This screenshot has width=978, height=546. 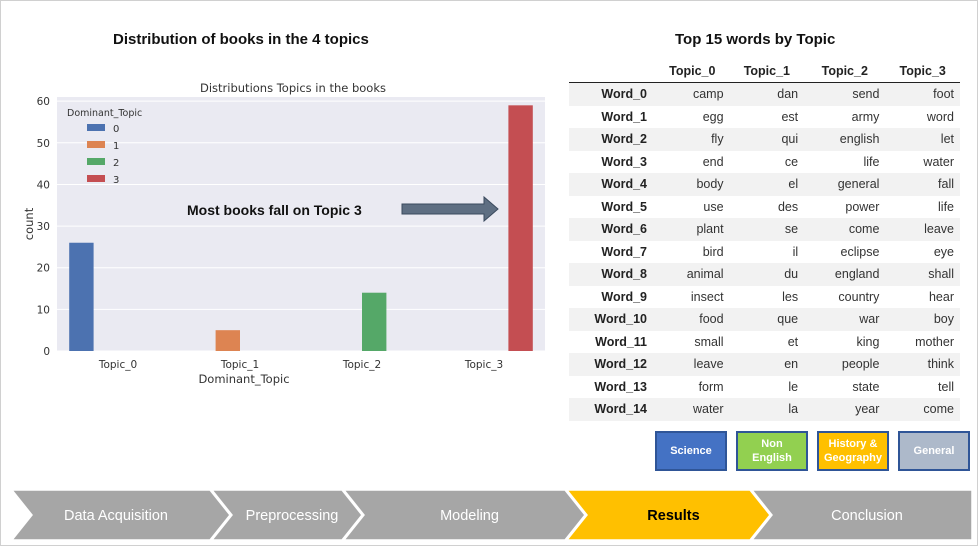 What do you see at coordinates (46, 352) in the screenshot?
I see `y-tick-label: 0` at bounding box center [46, 352].